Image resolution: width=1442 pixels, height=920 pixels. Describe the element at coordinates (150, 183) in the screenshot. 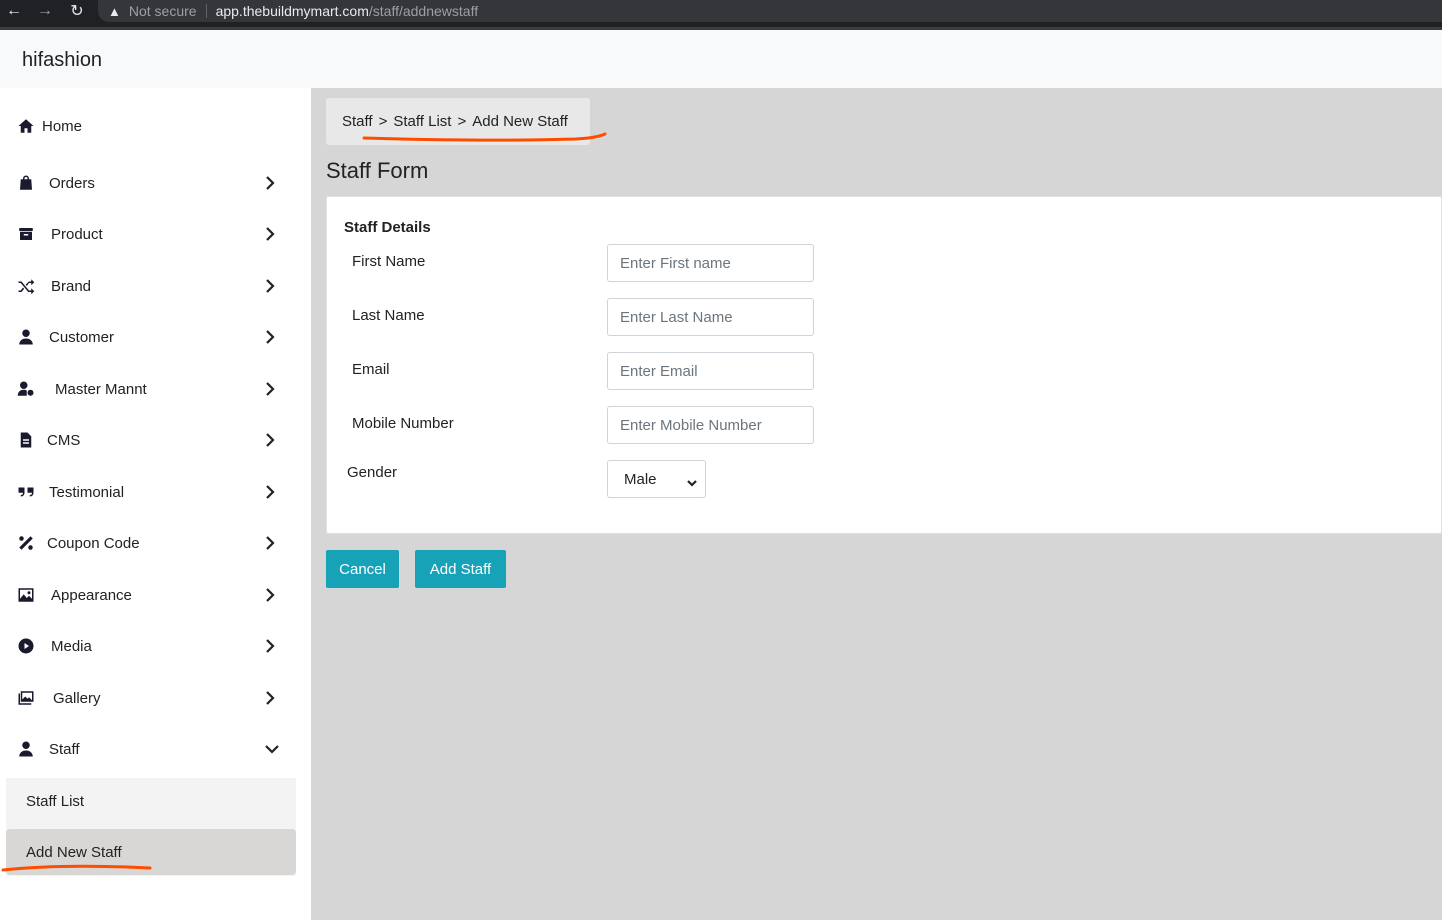

I see `sidebar-item-orders: Orders` at that location.